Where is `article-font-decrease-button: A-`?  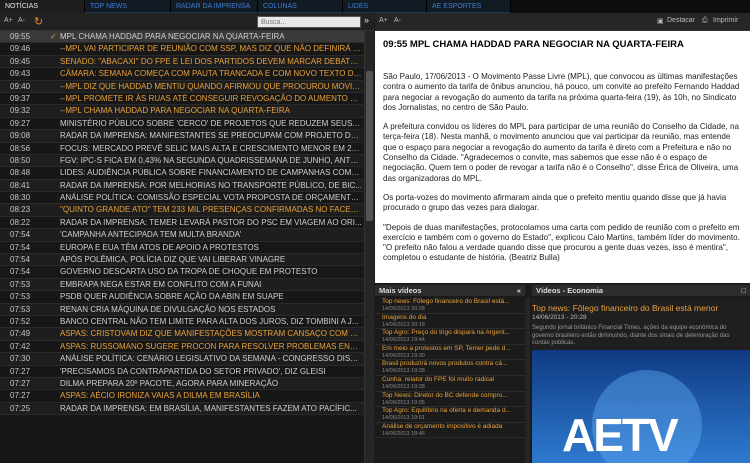 article-font-decrease-button: A- is located at coordinates (397, 20).